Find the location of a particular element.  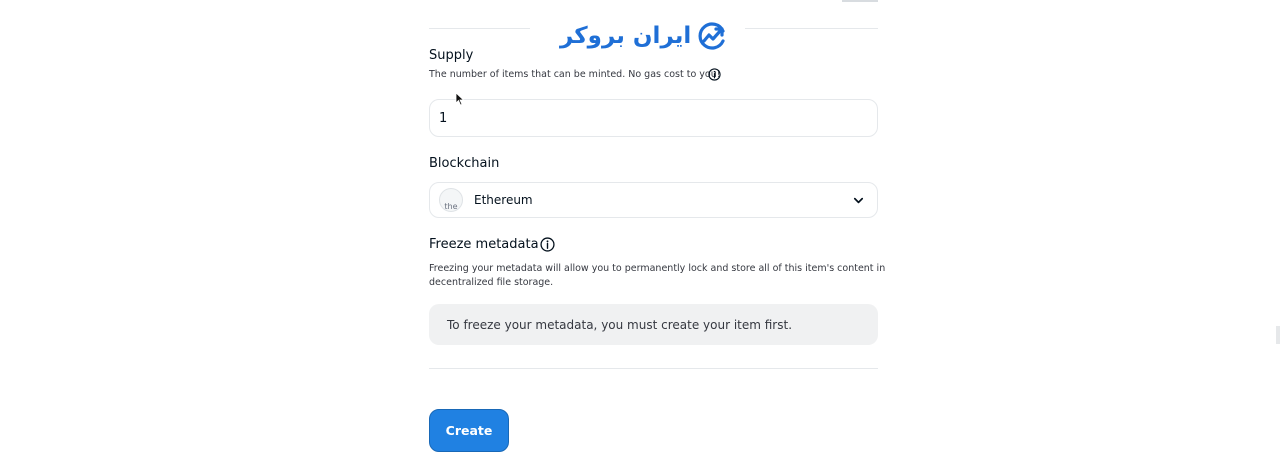

supply-input is located at coordinates (653, 118).